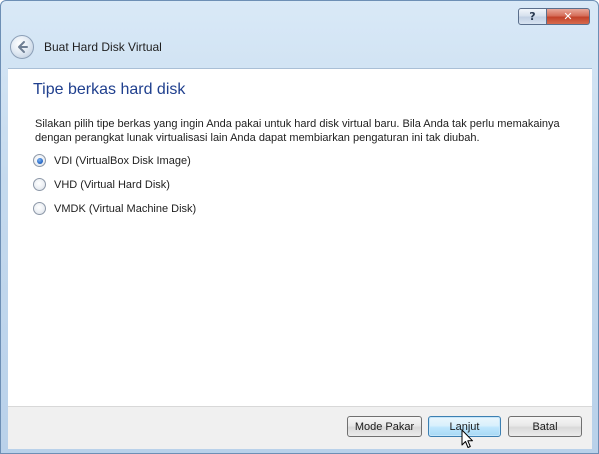  Describe the element at coordinates (39, 208) in the screenshot. I see `radio-vmdk-indicator` at that location.